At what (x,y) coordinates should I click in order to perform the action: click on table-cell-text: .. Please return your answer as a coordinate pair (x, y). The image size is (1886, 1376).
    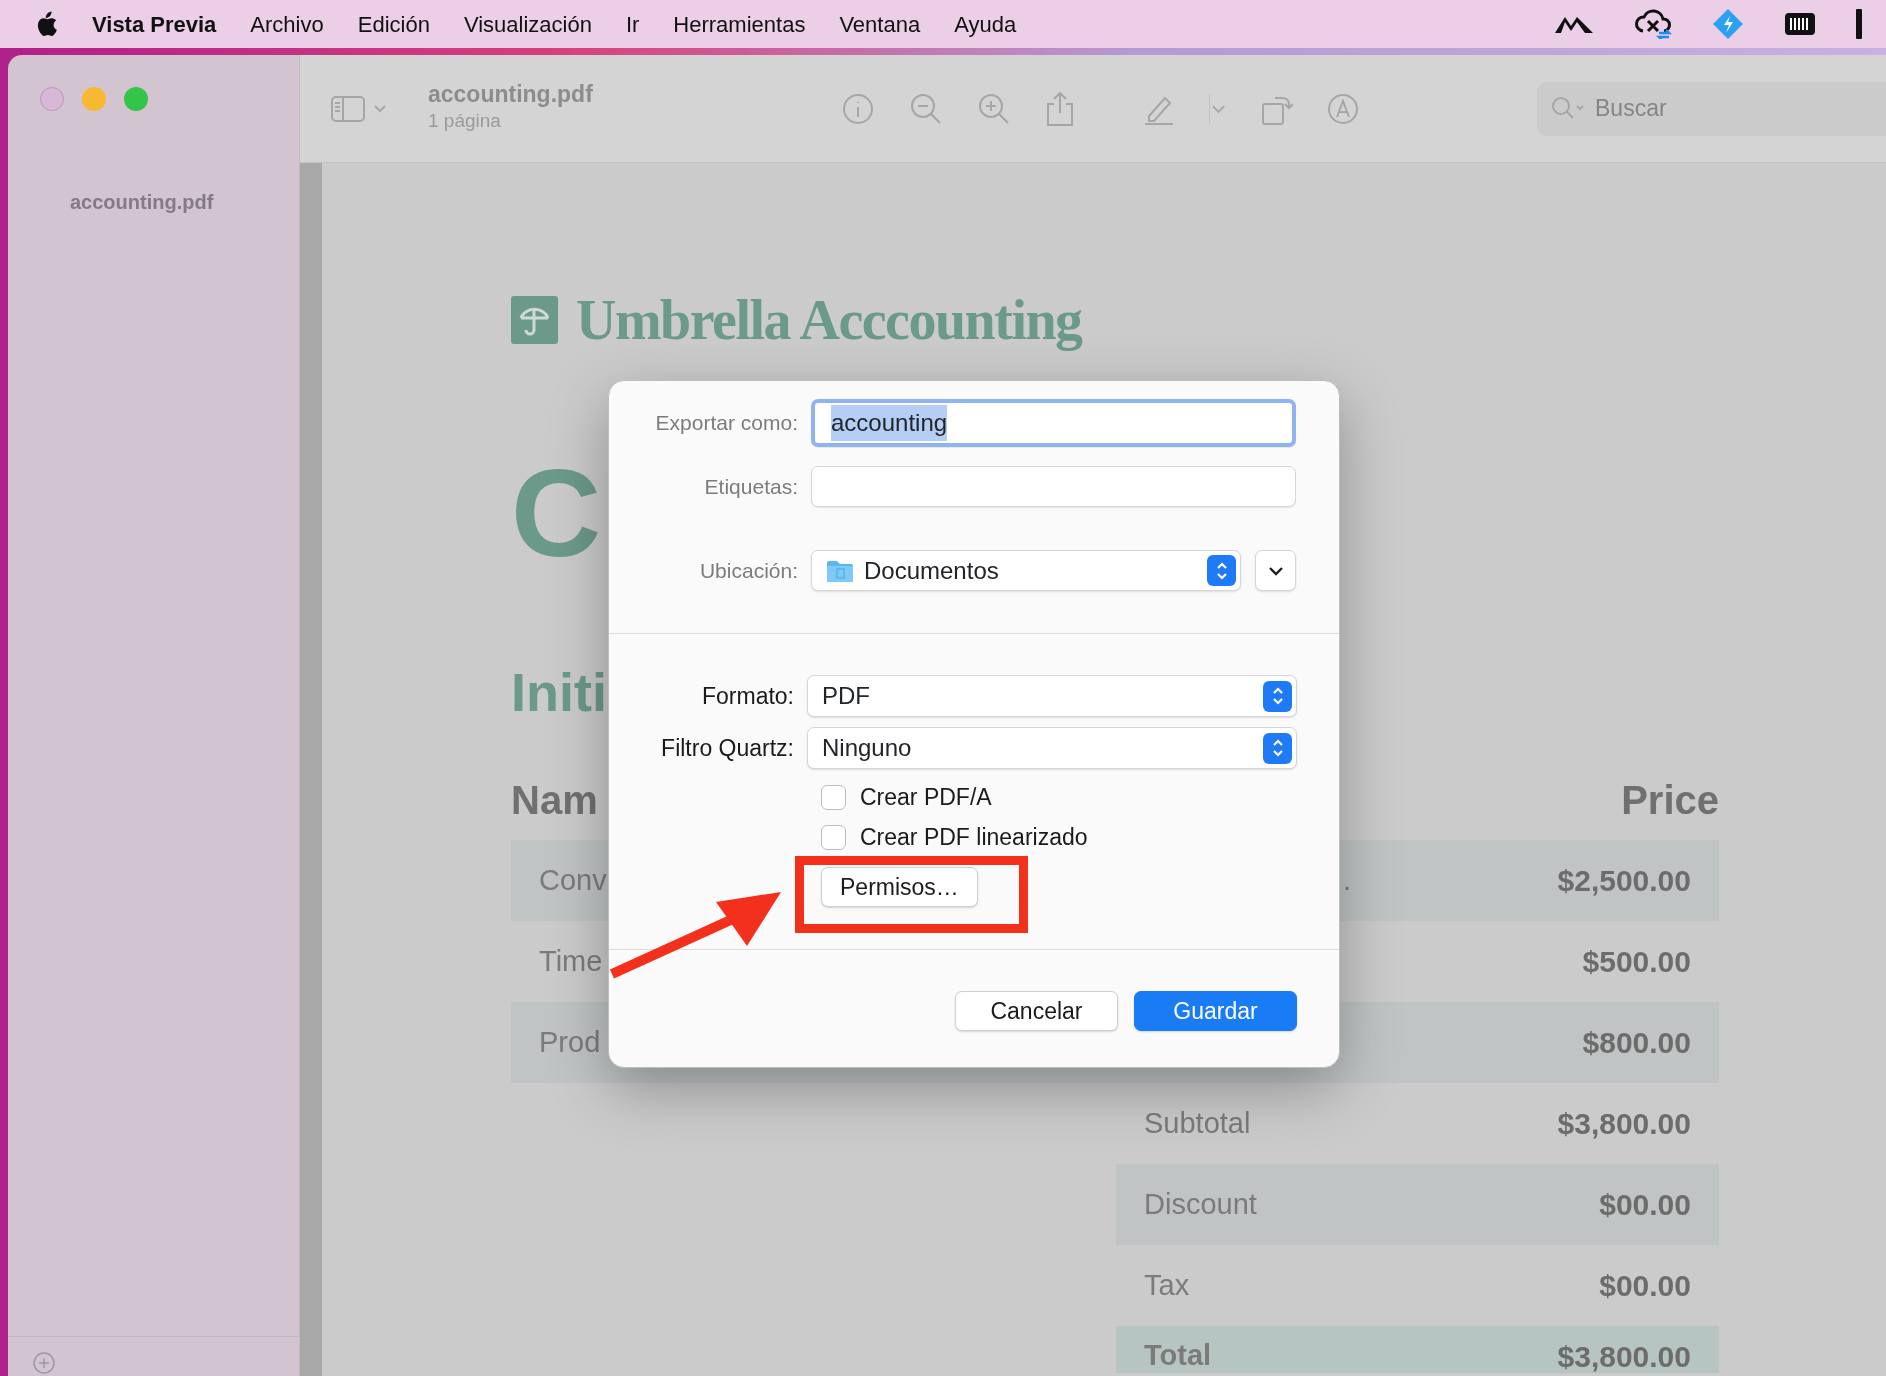
    Looking at the image, I should click on (1347, 880).